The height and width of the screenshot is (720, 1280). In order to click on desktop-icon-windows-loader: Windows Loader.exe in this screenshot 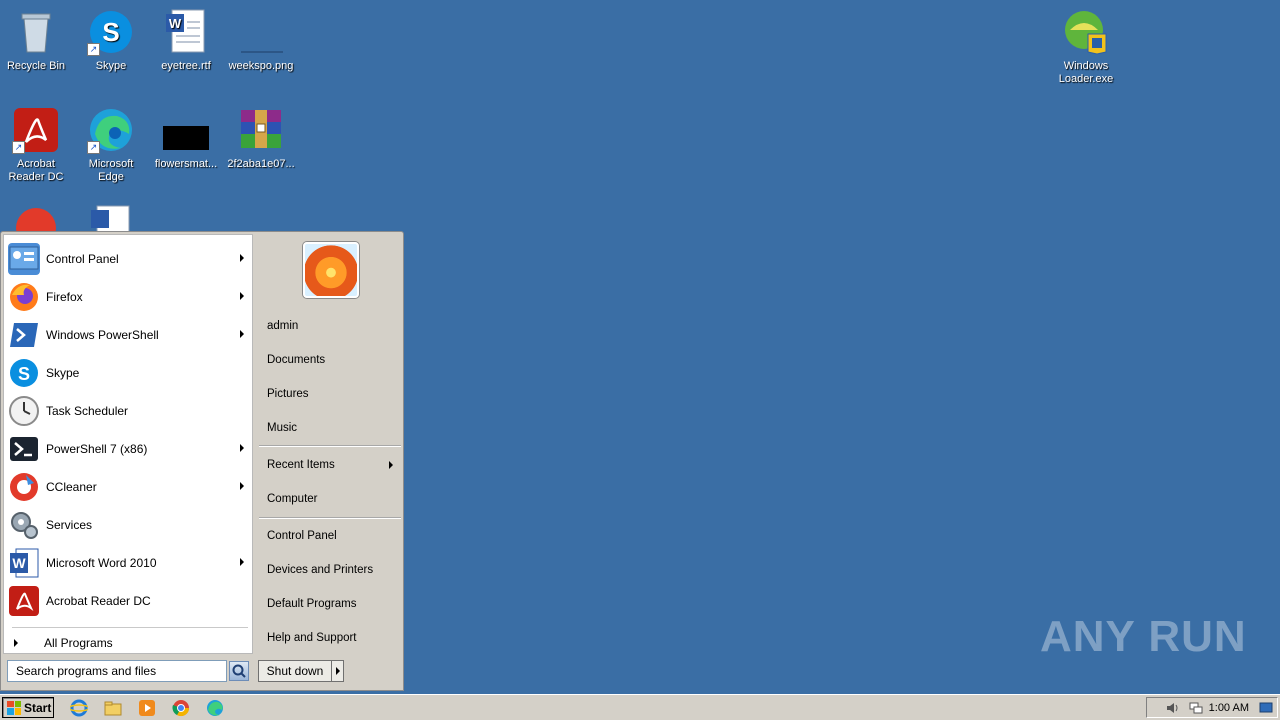, I will do `click(1086, 47)`.